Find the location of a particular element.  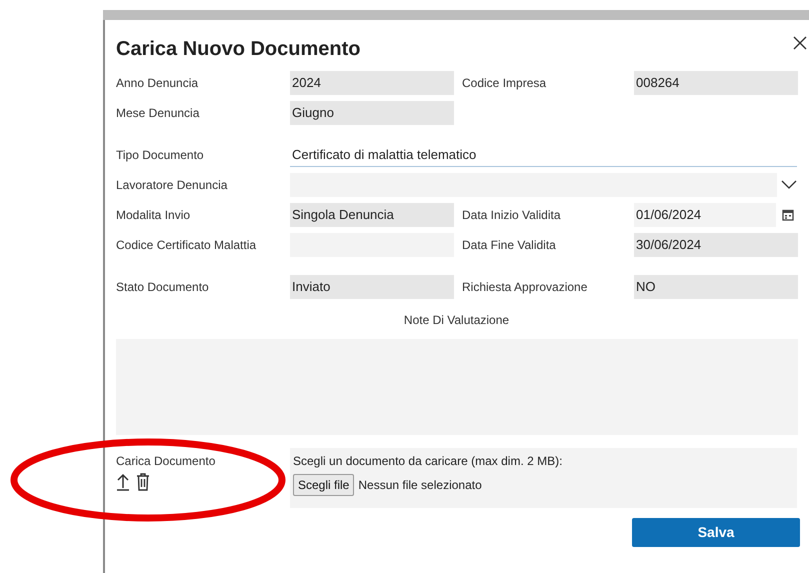

field-label: Anno Denuncia is located at coordinates (158, 83).